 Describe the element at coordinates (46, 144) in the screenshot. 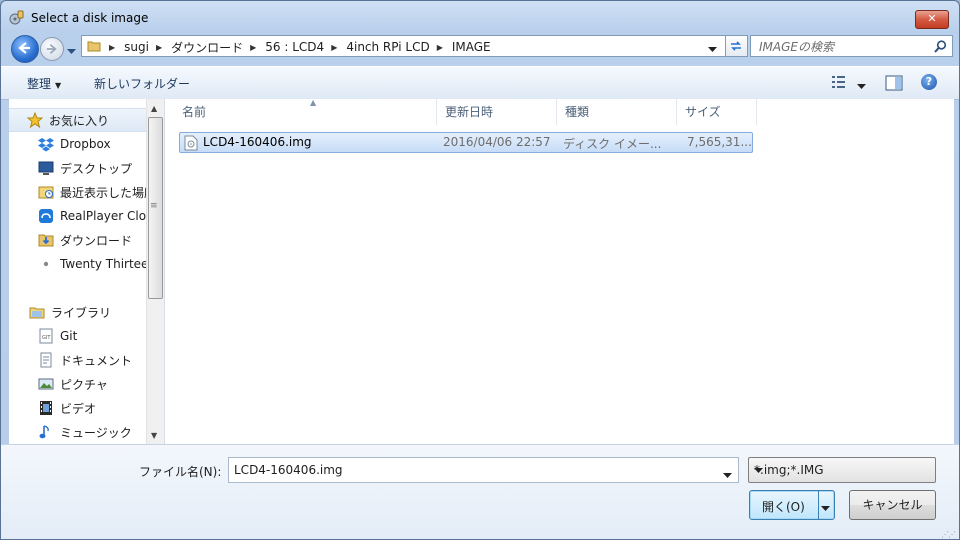

I see `dropbox-icon` at that location.